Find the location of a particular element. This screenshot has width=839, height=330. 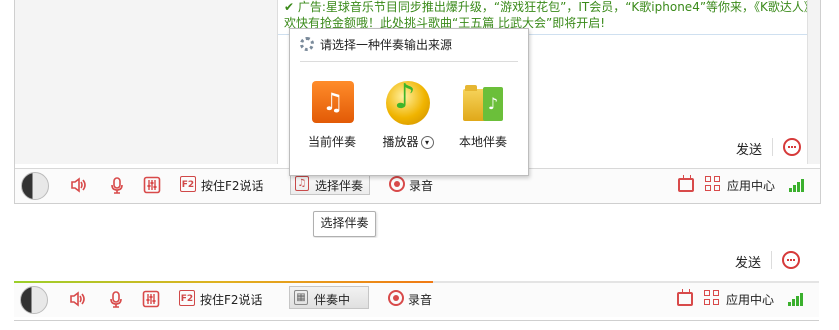

chevron-down-icon: ▾ is located at coordinates (427, 142).